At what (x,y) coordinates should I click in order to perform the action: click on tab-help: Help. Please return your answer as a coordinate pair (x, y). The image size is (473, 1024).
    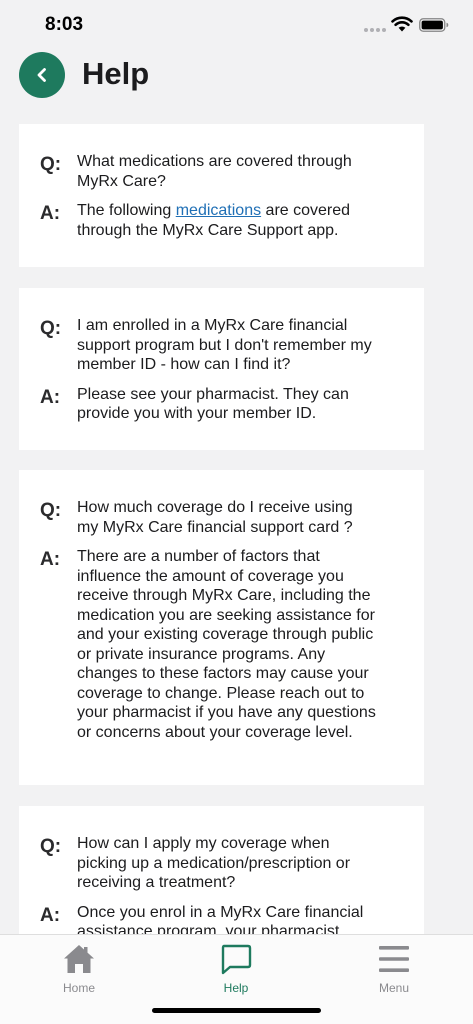
    Looking at the image, I should click on (236, 971).